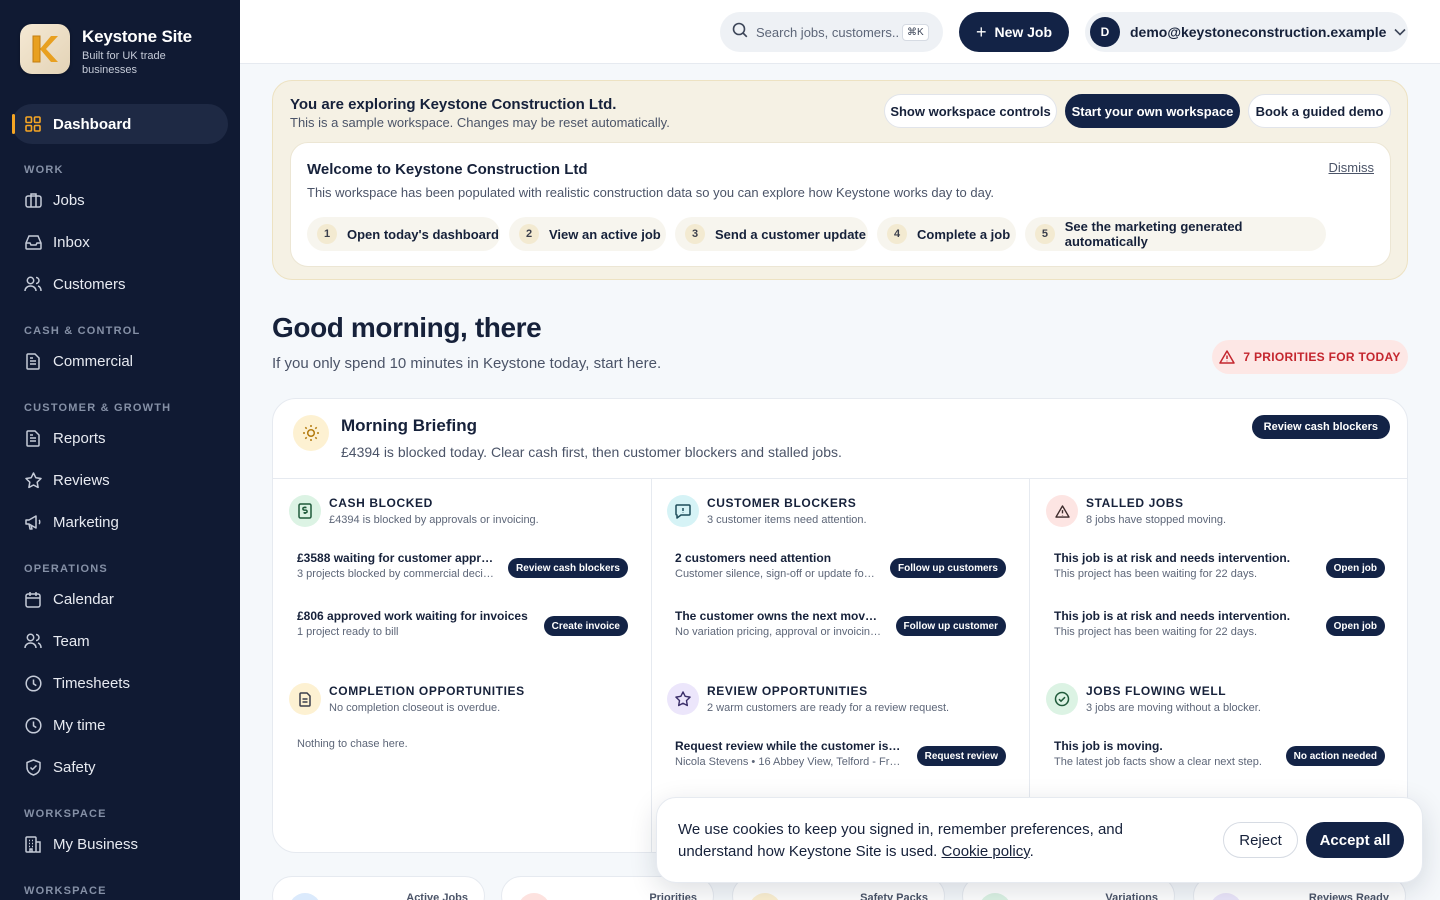 This screenshot has width=1440, height=900. Describe the element at coordinates (423, 234) in the screenshot. I see `step-label: Open today's dashboard` at that location.